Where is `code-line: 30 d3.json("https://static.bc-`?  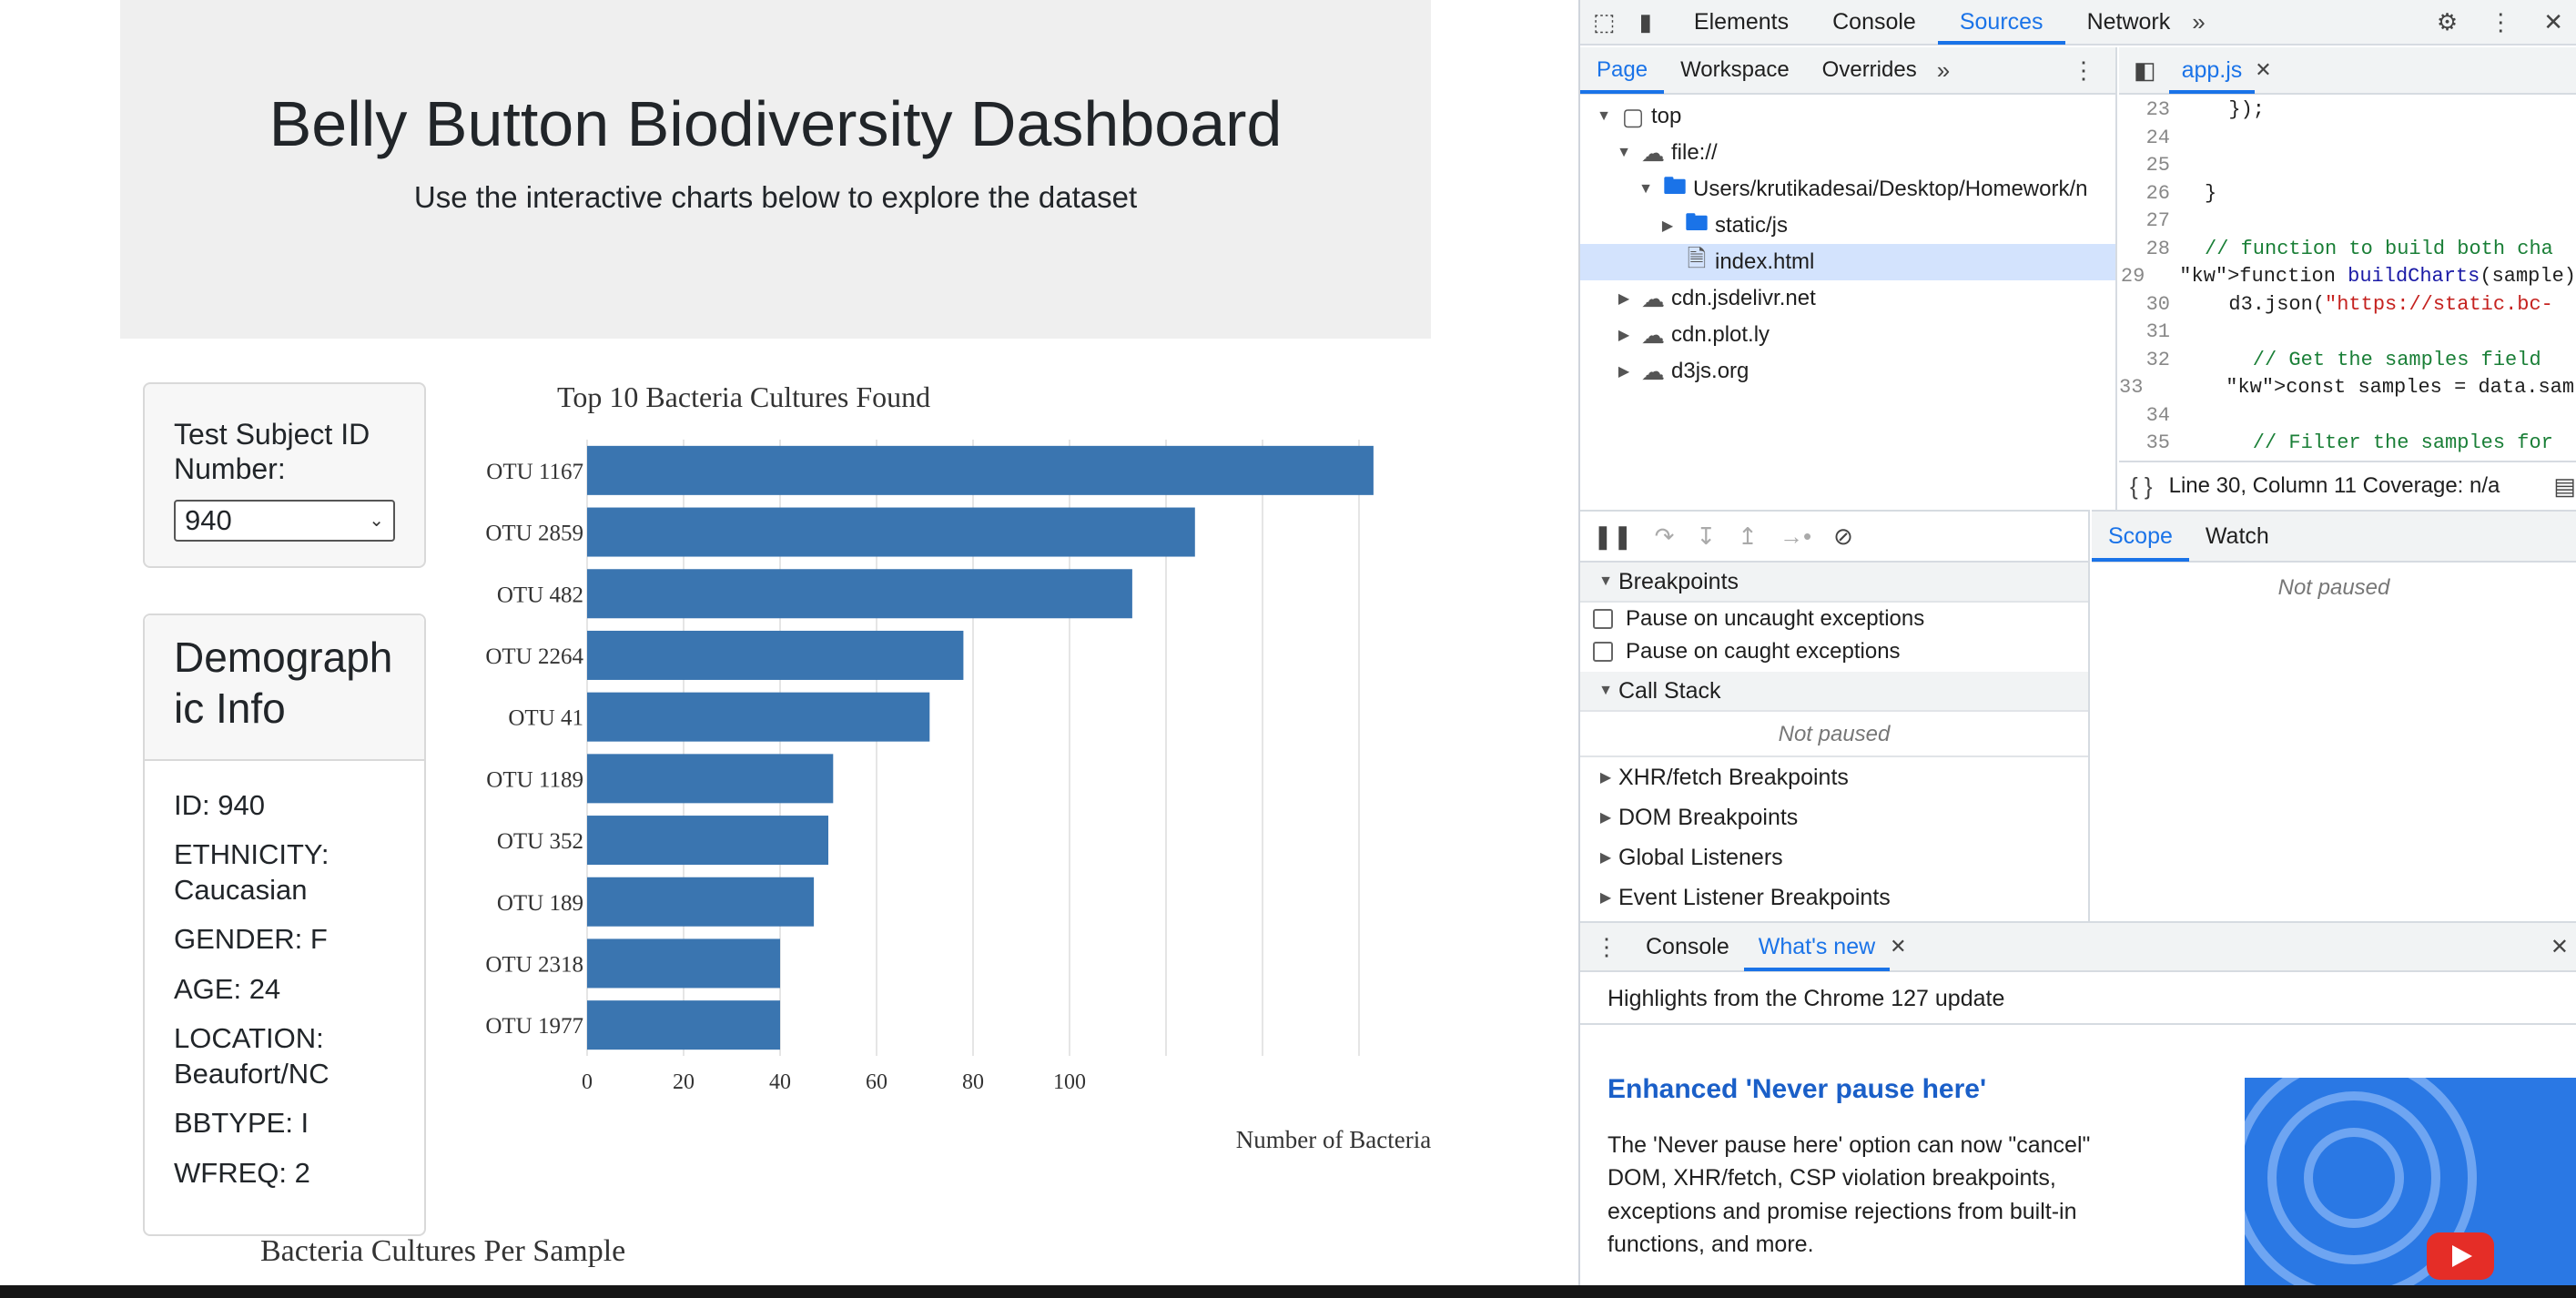
code-line: 30 d3.json("https://static.bc- is located at coordinates (2347, 305).